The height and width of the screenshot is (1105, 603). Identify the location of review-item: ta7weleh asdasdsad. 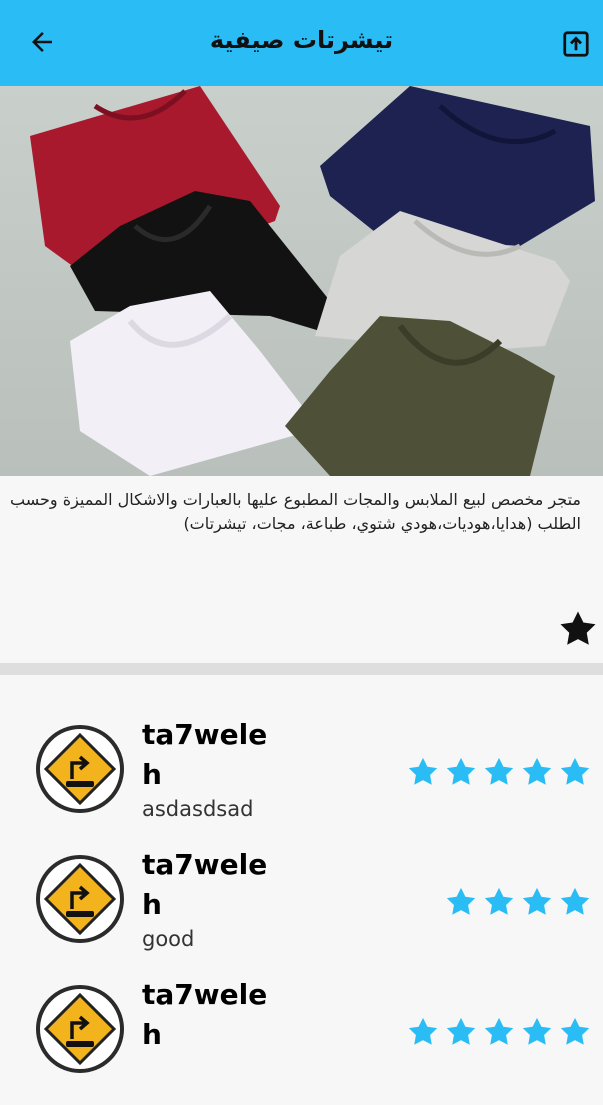
(301, 780).